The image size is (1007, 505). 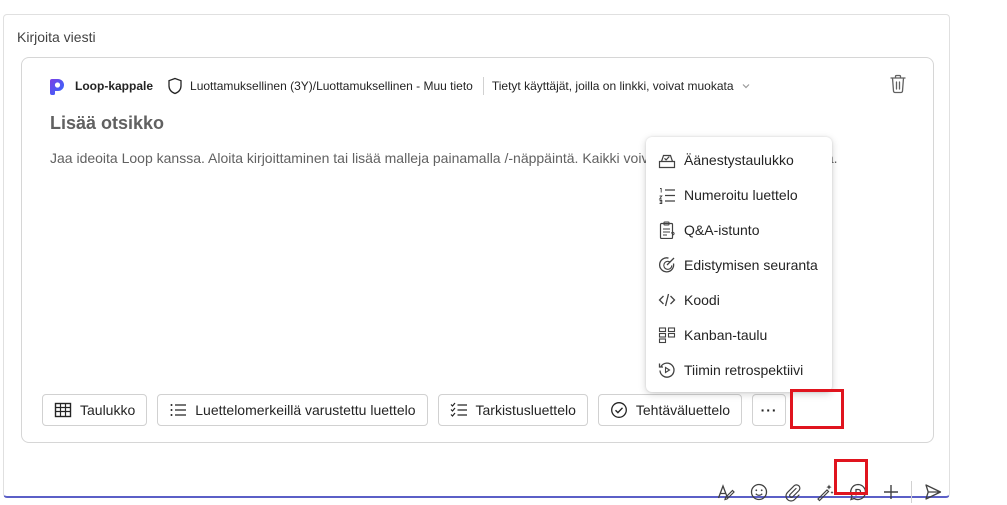 What do you see at coordinates (57, 87) in the screenshot?
I see `loop-logo-icon` at bounding box center [57, 87].